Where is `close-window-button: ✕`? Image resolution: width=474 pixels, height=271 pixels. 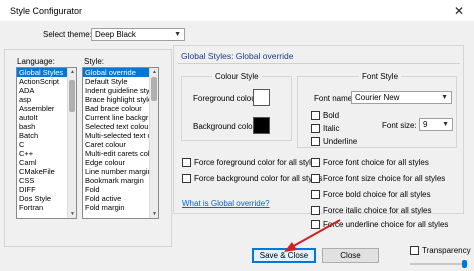
close-window-button: ✕ is located at coordinates (459, 11).